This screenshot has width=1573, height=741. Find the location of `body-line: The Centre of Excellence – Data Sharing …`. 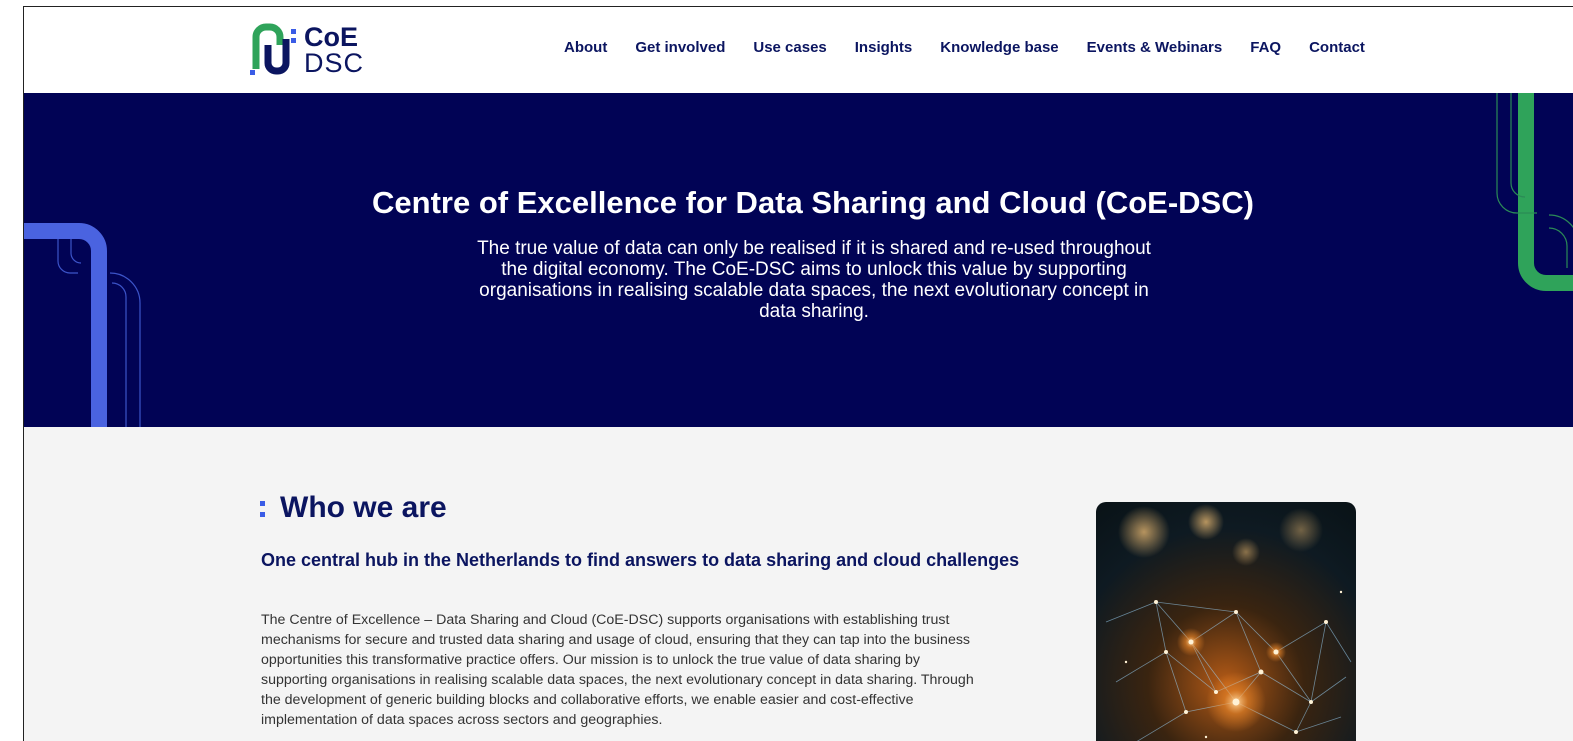

body-line: The Centre of Excellence – Data Sharing … is located at coordinates (605, 620).